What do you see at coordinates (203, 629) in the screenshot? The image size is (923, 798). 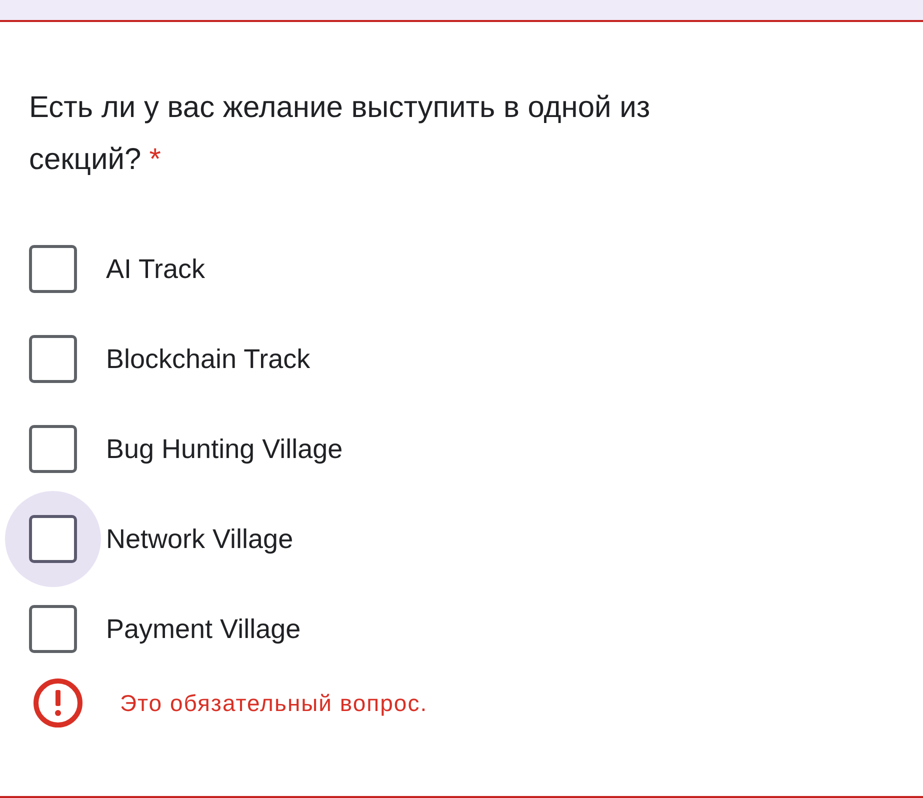 I see `option-label: Payment Village` at bounding box center [203, 629].